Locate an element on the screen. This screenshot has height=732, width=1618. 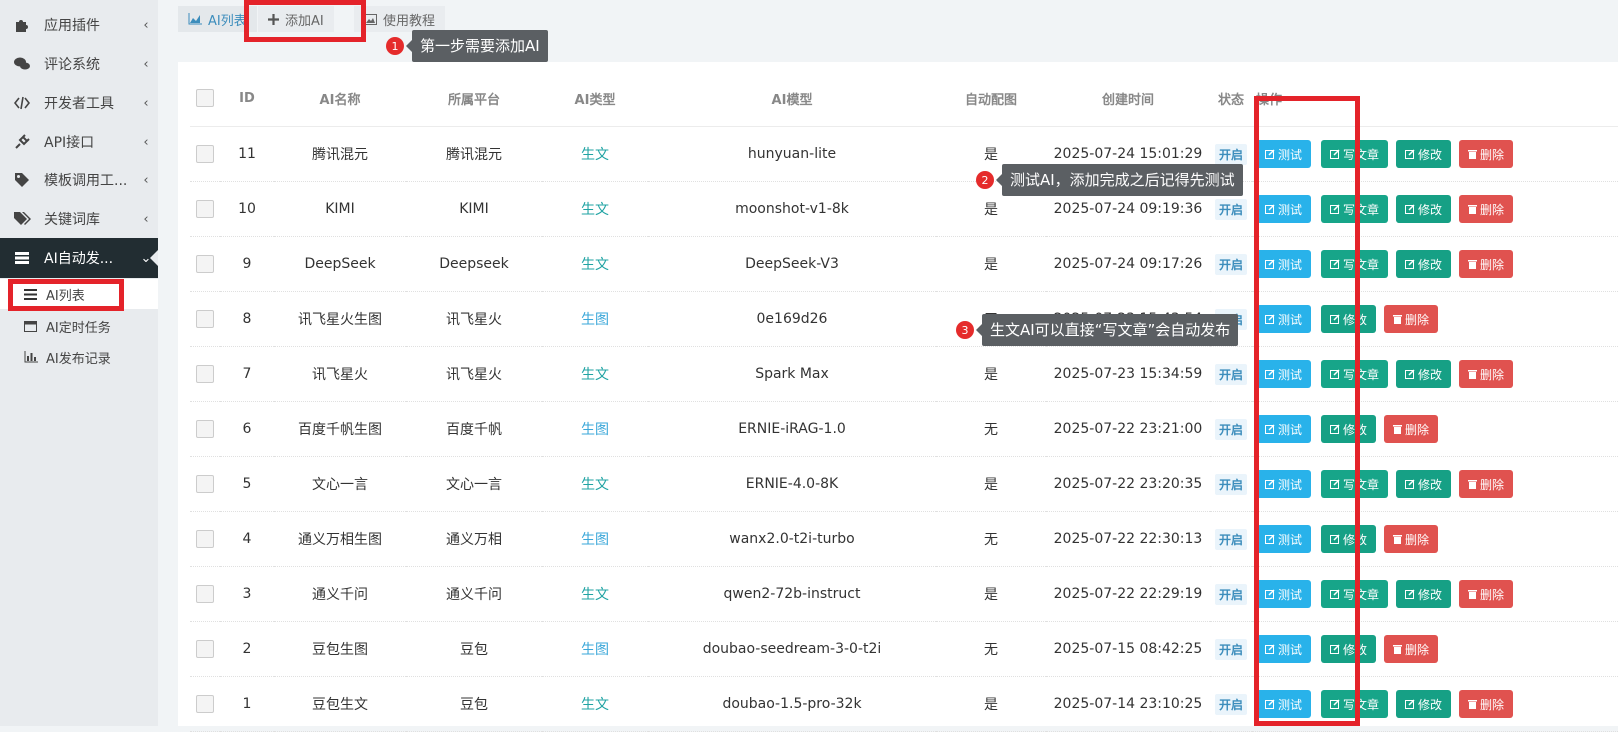
row-select-cell is located at coordinates (205, 374).